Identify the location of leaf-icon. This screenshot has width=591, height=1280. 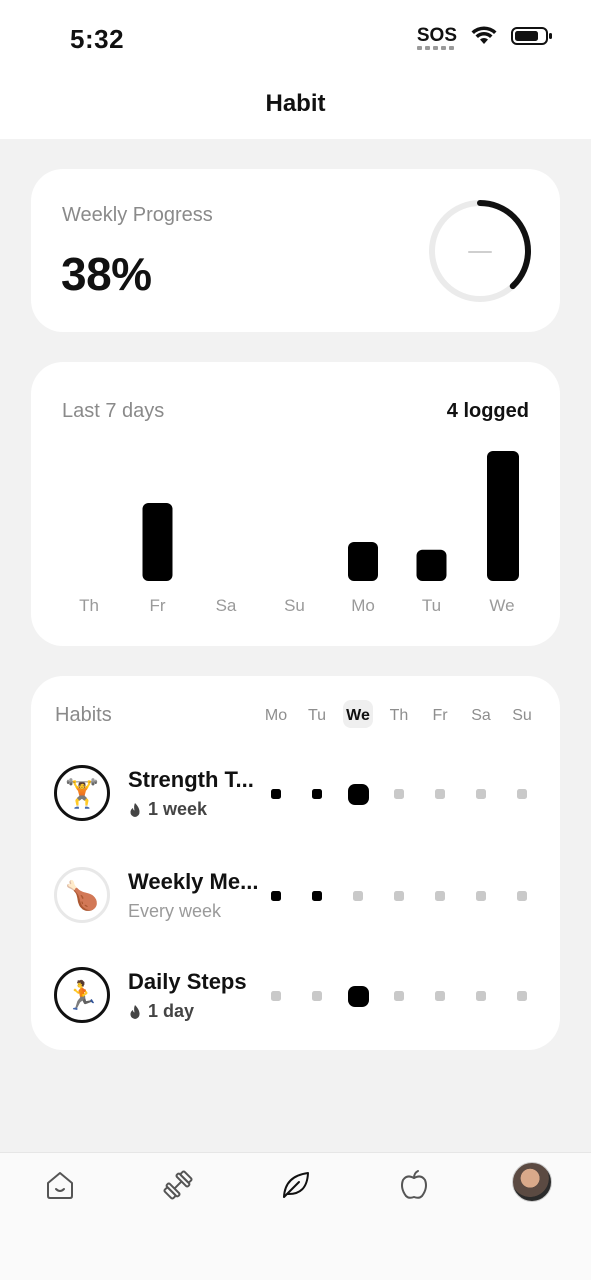
(296, 1185).